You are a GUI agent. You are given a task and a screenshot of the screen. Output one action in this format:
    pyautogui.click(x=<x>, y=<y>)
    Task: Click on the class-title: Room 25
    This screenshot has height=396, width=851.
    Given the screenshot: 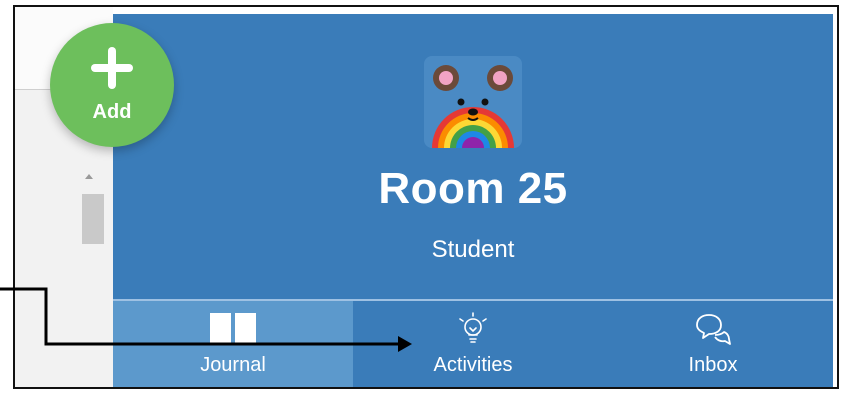 What is the action you would take?
    pyautogui.click(x=473, y=188)
    